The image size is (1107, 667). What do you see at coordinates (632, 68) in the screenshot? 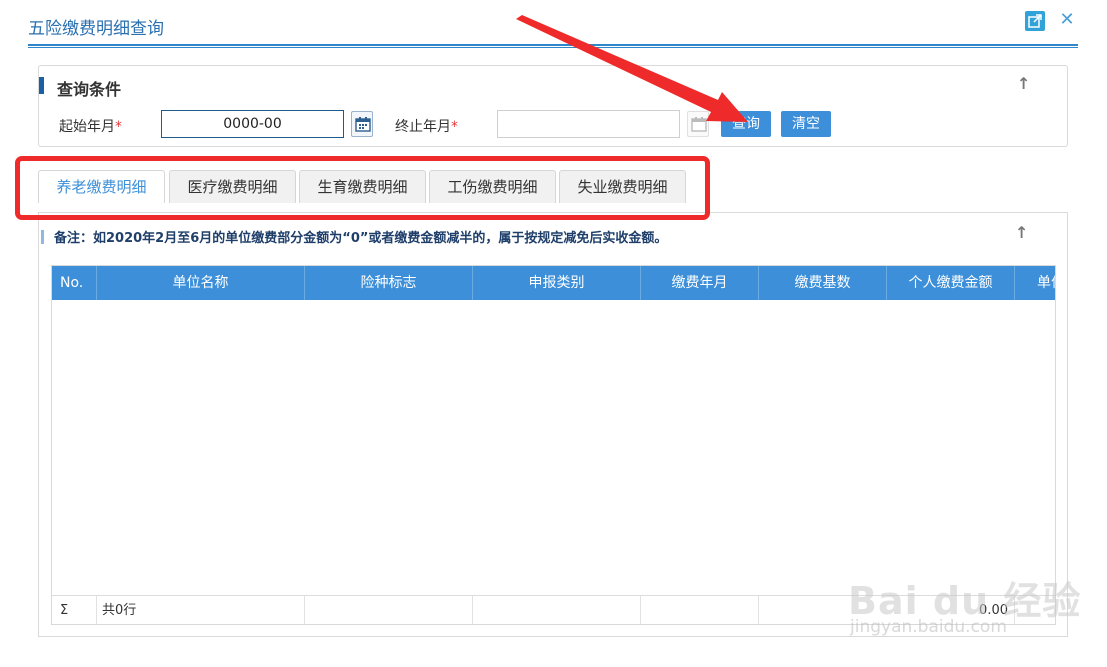
I see `annotation-arrow` at bounding box center [632, 68].